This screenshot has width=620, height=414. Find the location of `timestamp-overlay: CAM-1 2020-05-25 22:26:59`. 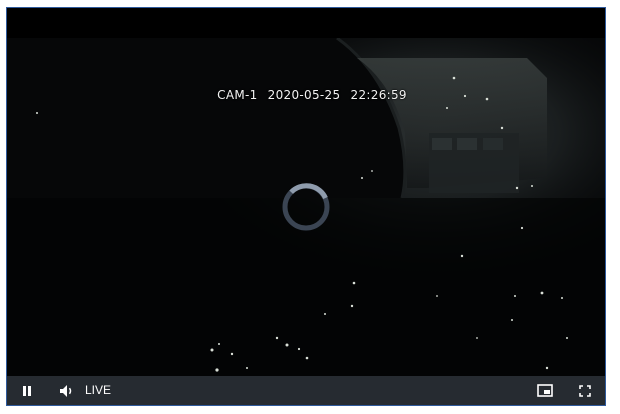

timestamp-overlay: CAM-1 2020-05-25 22:26:59 is located at coordinates (306, 95).